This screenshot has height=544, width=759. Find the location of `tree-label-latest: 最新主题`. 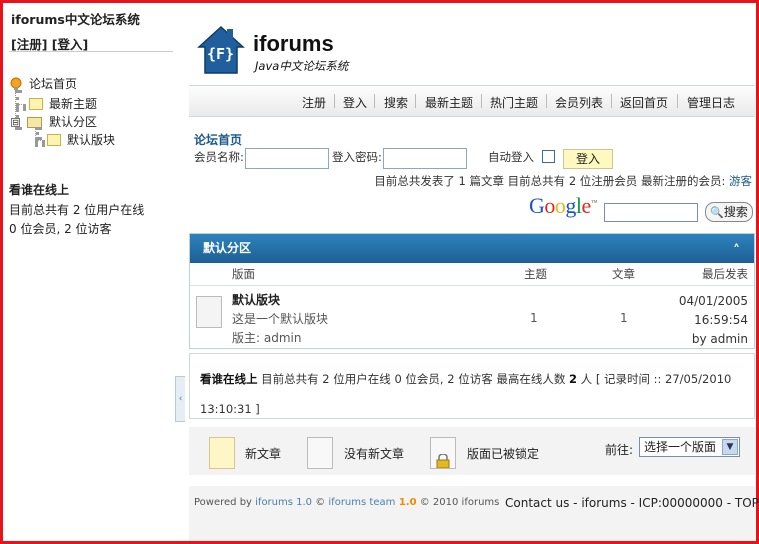

tree-label-latest: 最新主题 is located at coordinates (73, 104).